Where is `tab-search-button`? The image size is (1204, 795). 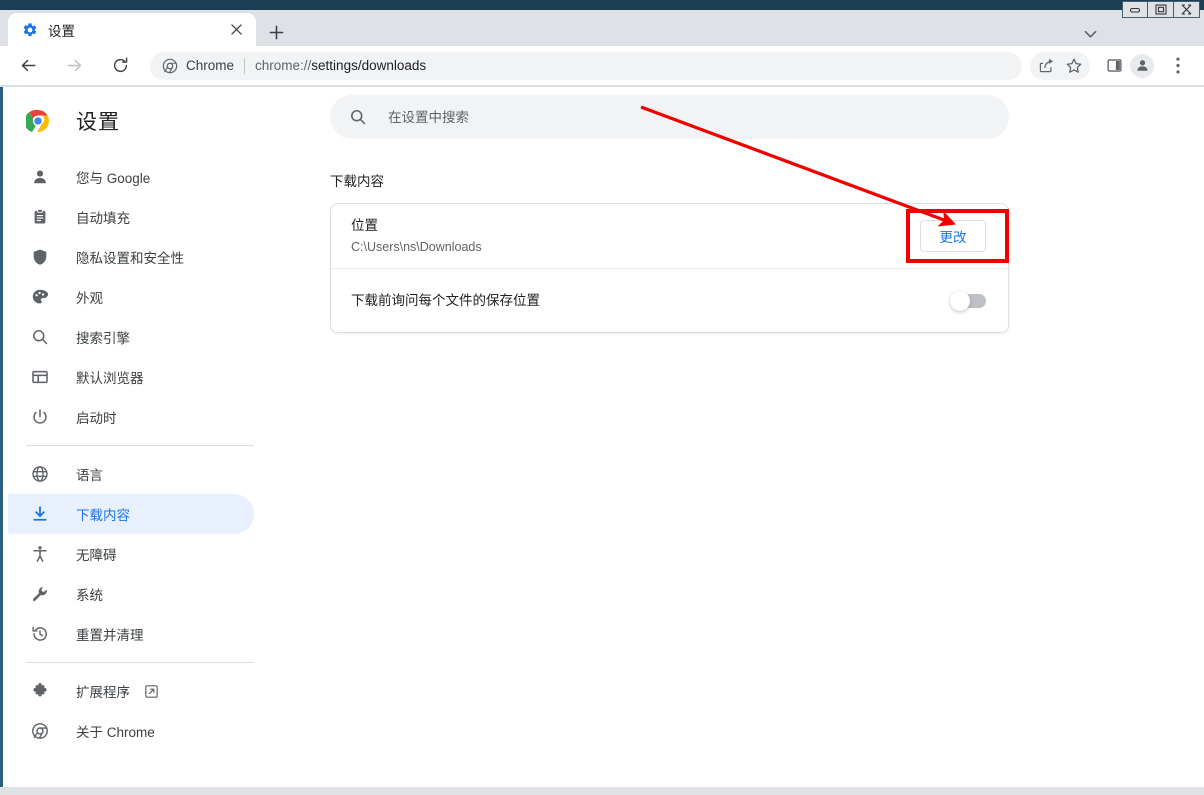
tab-search-button is located at coordinates (1090, 34).